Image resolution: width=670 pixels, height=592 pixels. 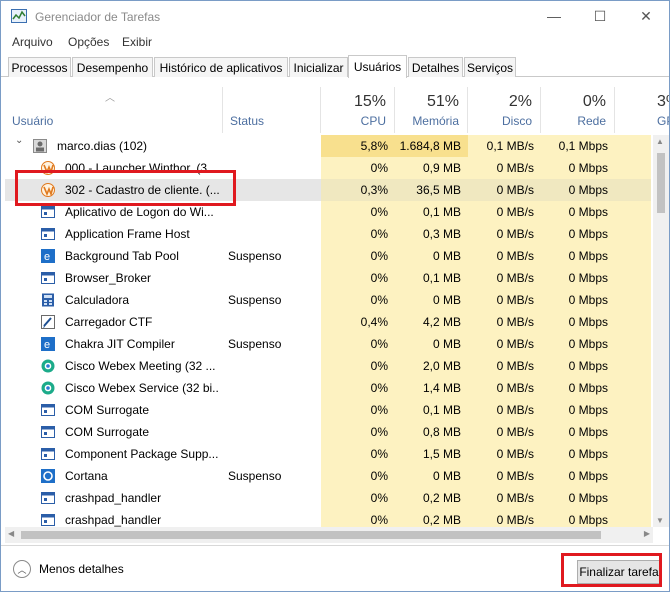 What do you see at coordinates (358, 110) in the screenshot?
I see `column-cpu: 15% CPU` at bounding box center [358, 110].